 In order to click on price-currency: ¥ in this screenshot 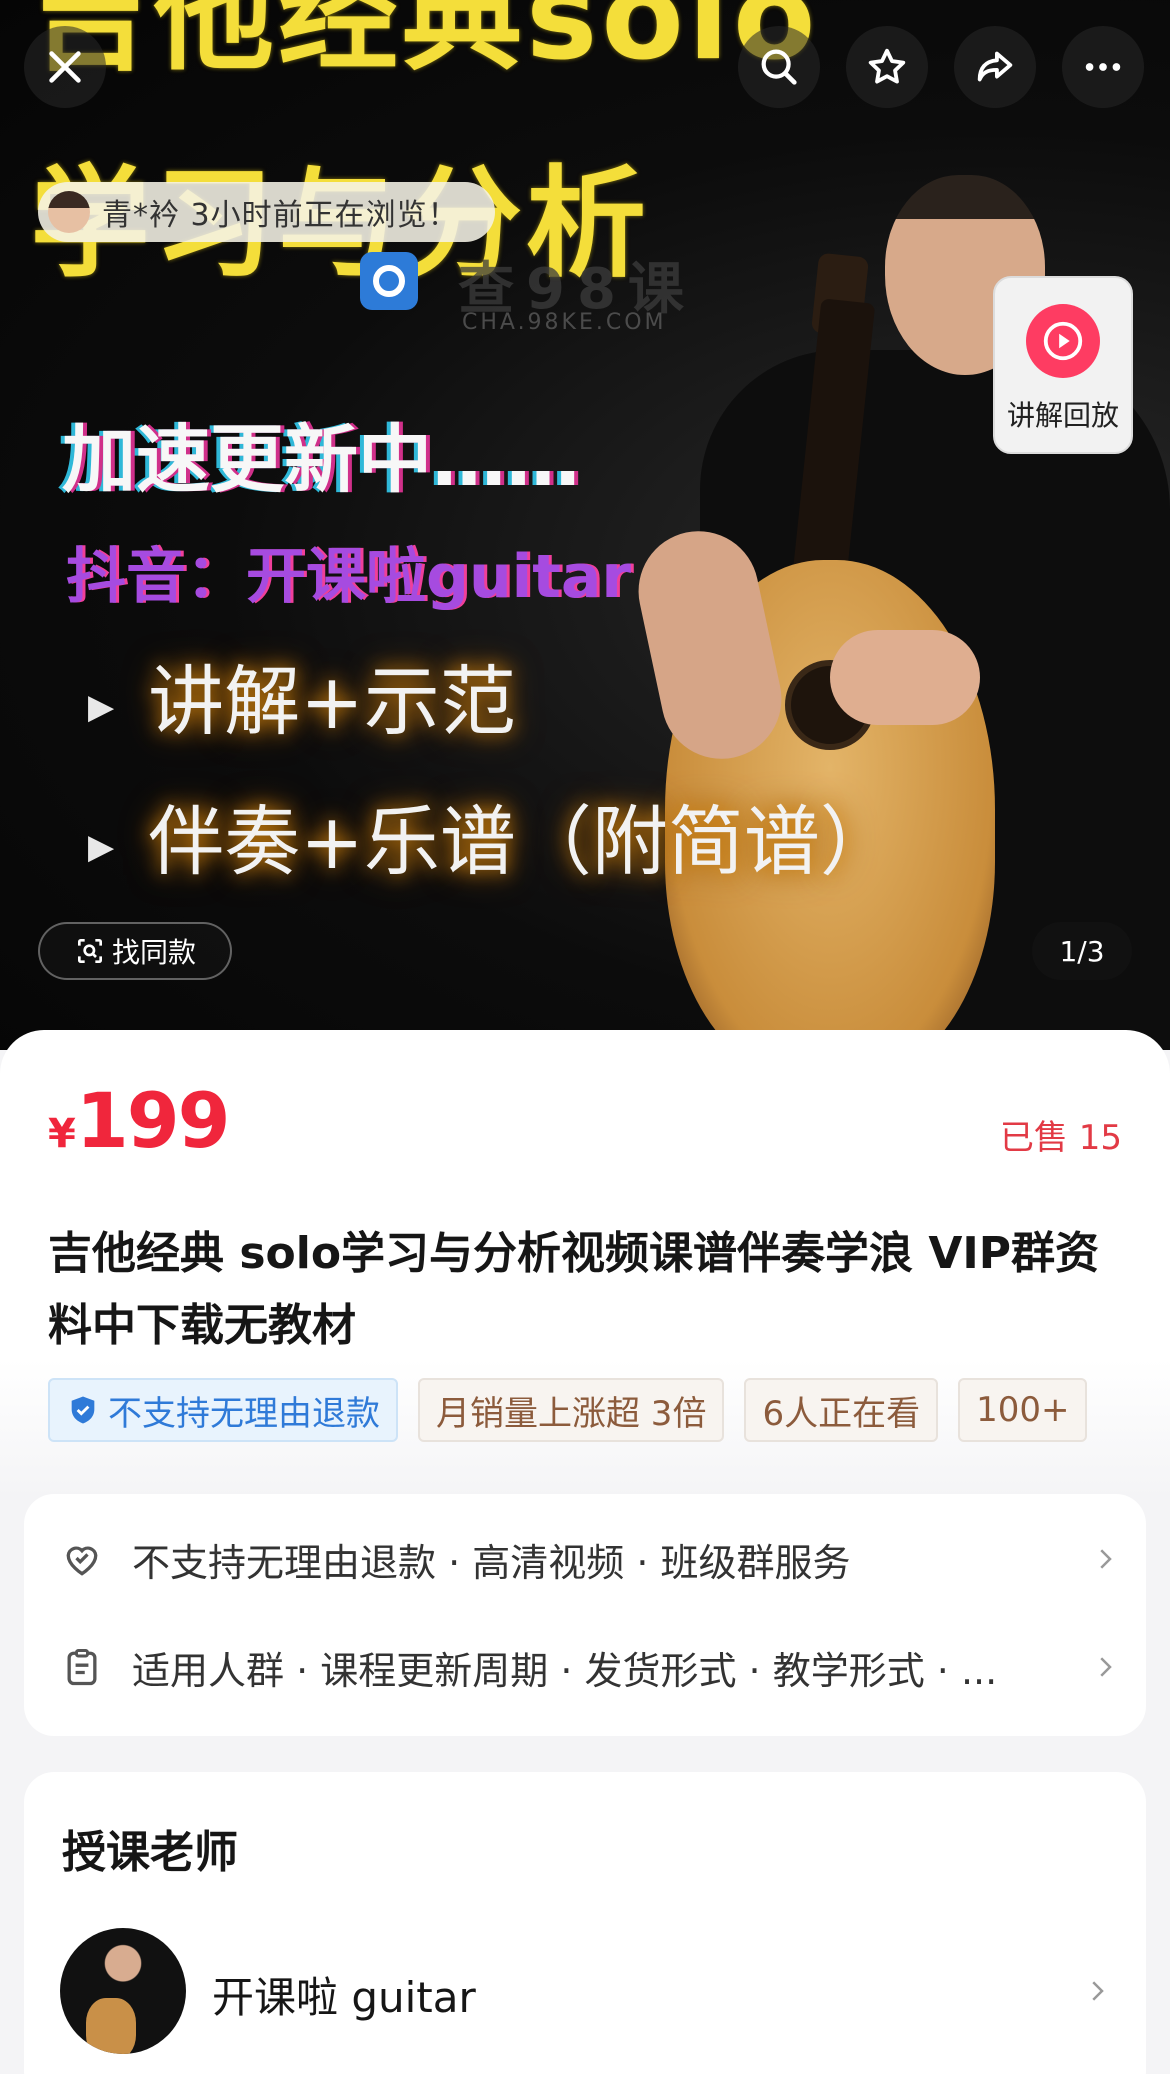, I will do `click(62, 1134)`.